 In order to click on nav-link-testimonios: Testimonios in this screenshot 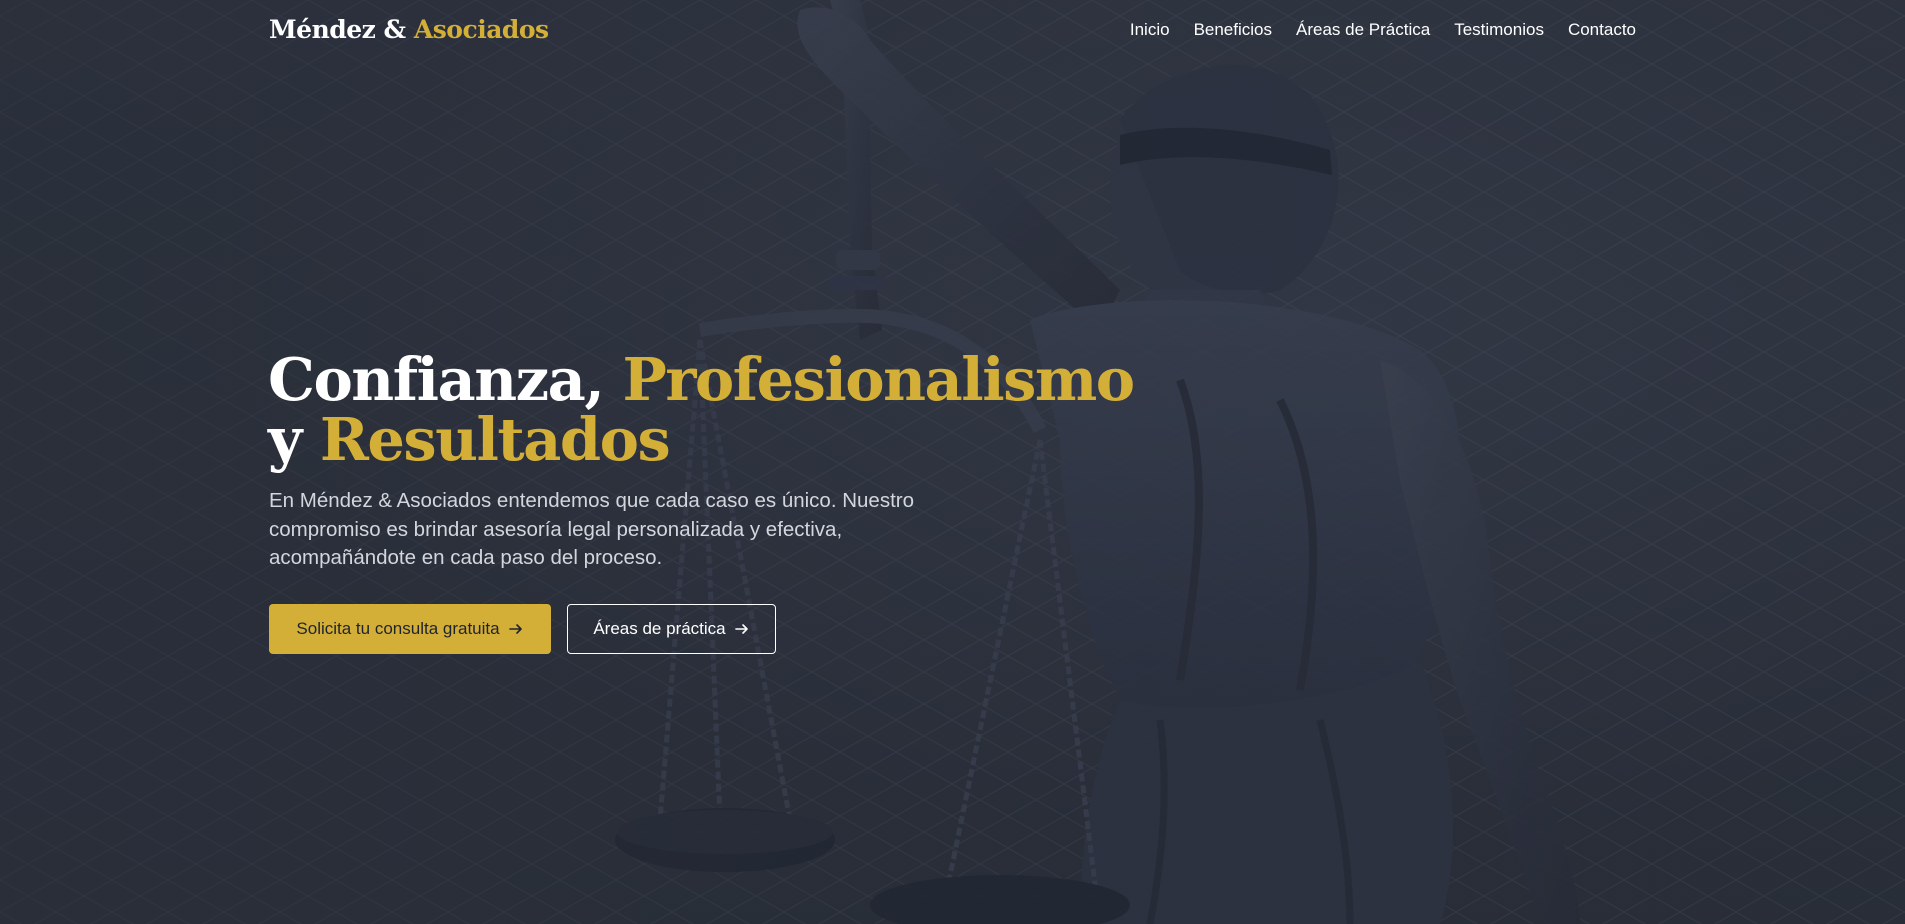, I will do `click(1499, 30)`.